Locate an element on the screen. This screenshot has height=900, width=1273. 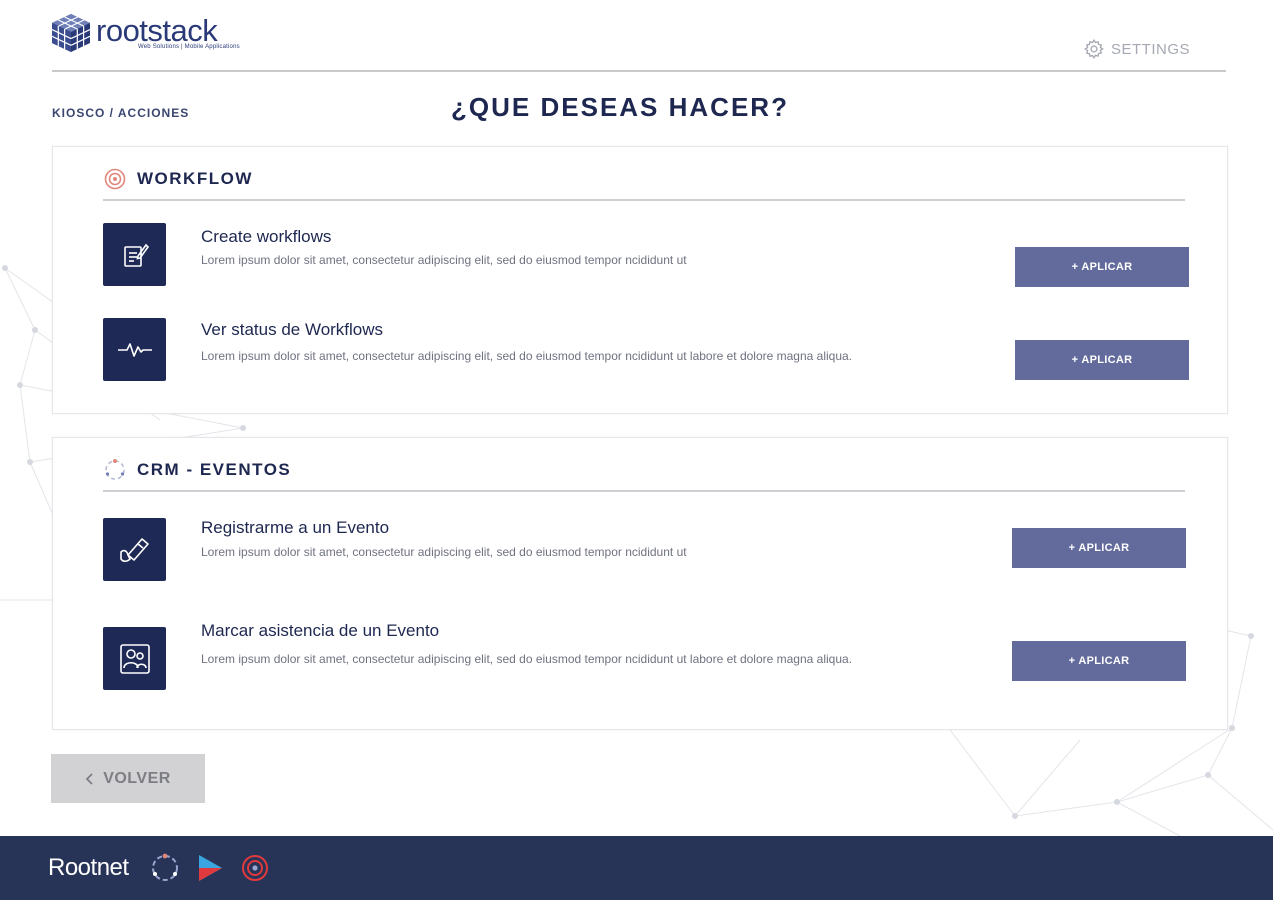
action-title: Marcar asistencia de un Evento is located at coordinates (320, 630).